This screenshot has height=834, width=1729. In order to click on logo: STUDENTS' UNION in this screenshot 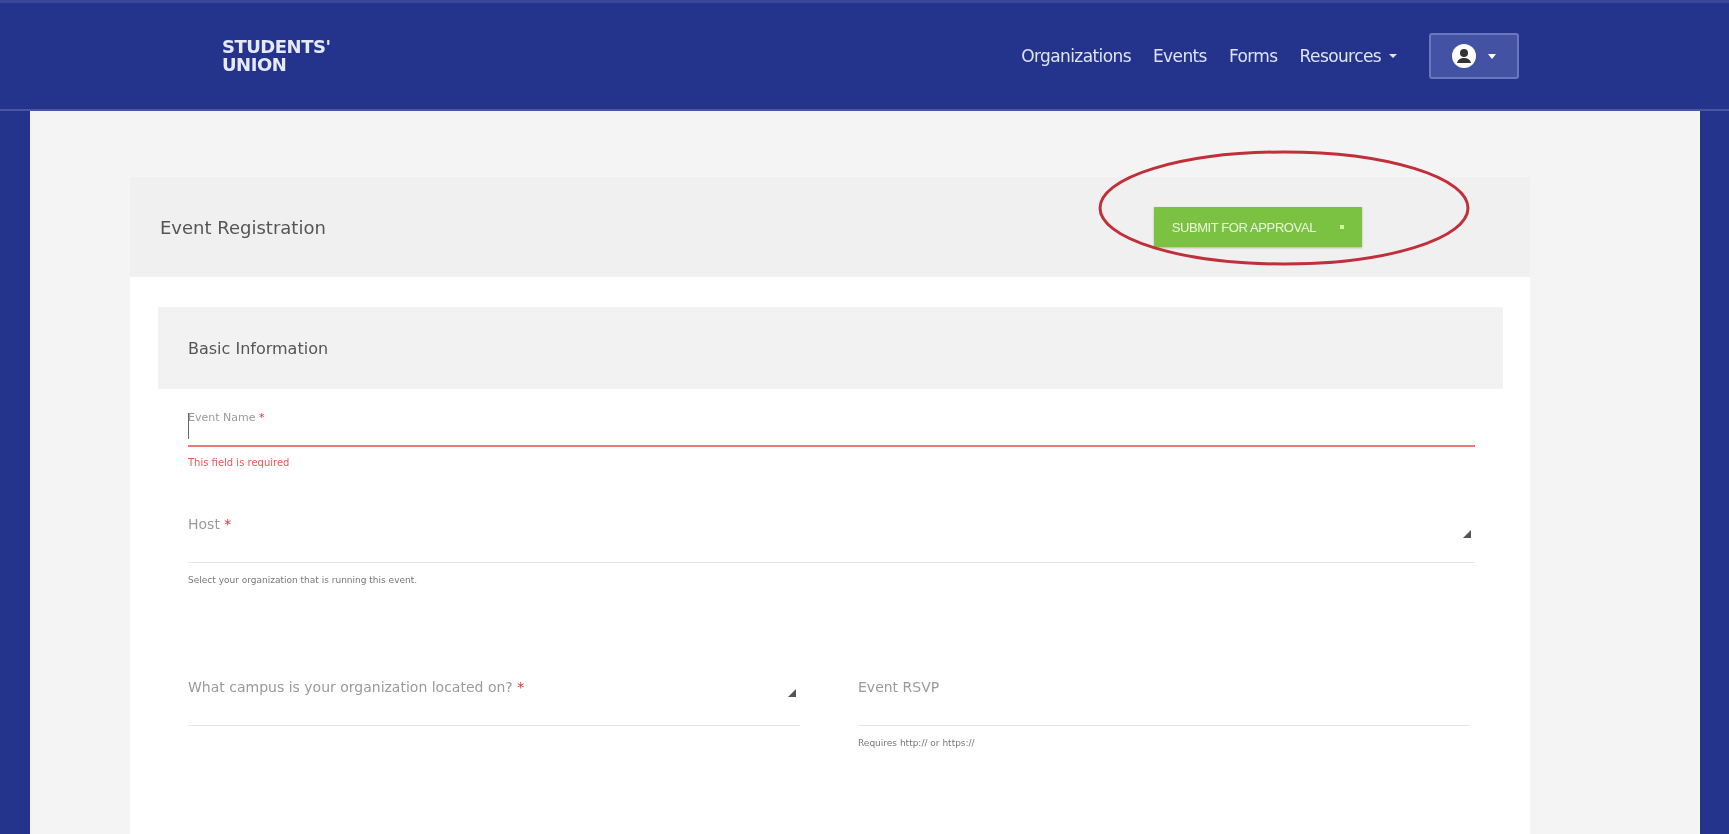, I will do `click(276, 56)`.